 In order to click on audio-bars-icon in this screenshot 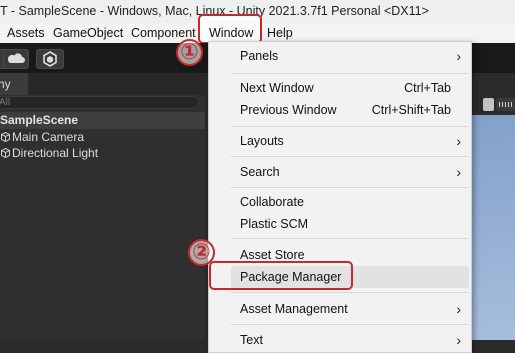, I will do `click(505, 104)`.